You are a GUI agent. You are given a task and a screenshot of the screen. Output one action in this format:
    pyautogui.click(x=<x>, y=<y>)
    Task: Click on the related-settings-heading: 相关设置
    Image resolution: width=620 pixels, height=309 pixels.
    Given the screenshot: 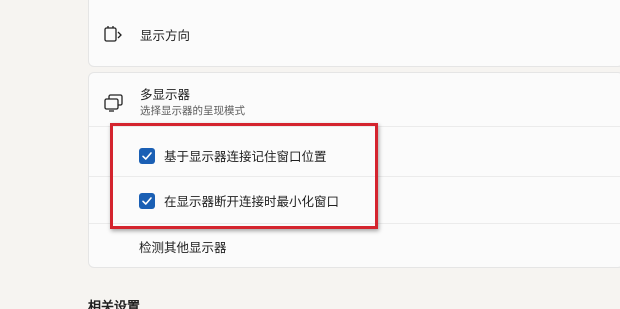 What is the action you would take?
    pyautogui.click(x=114, y=304)
    